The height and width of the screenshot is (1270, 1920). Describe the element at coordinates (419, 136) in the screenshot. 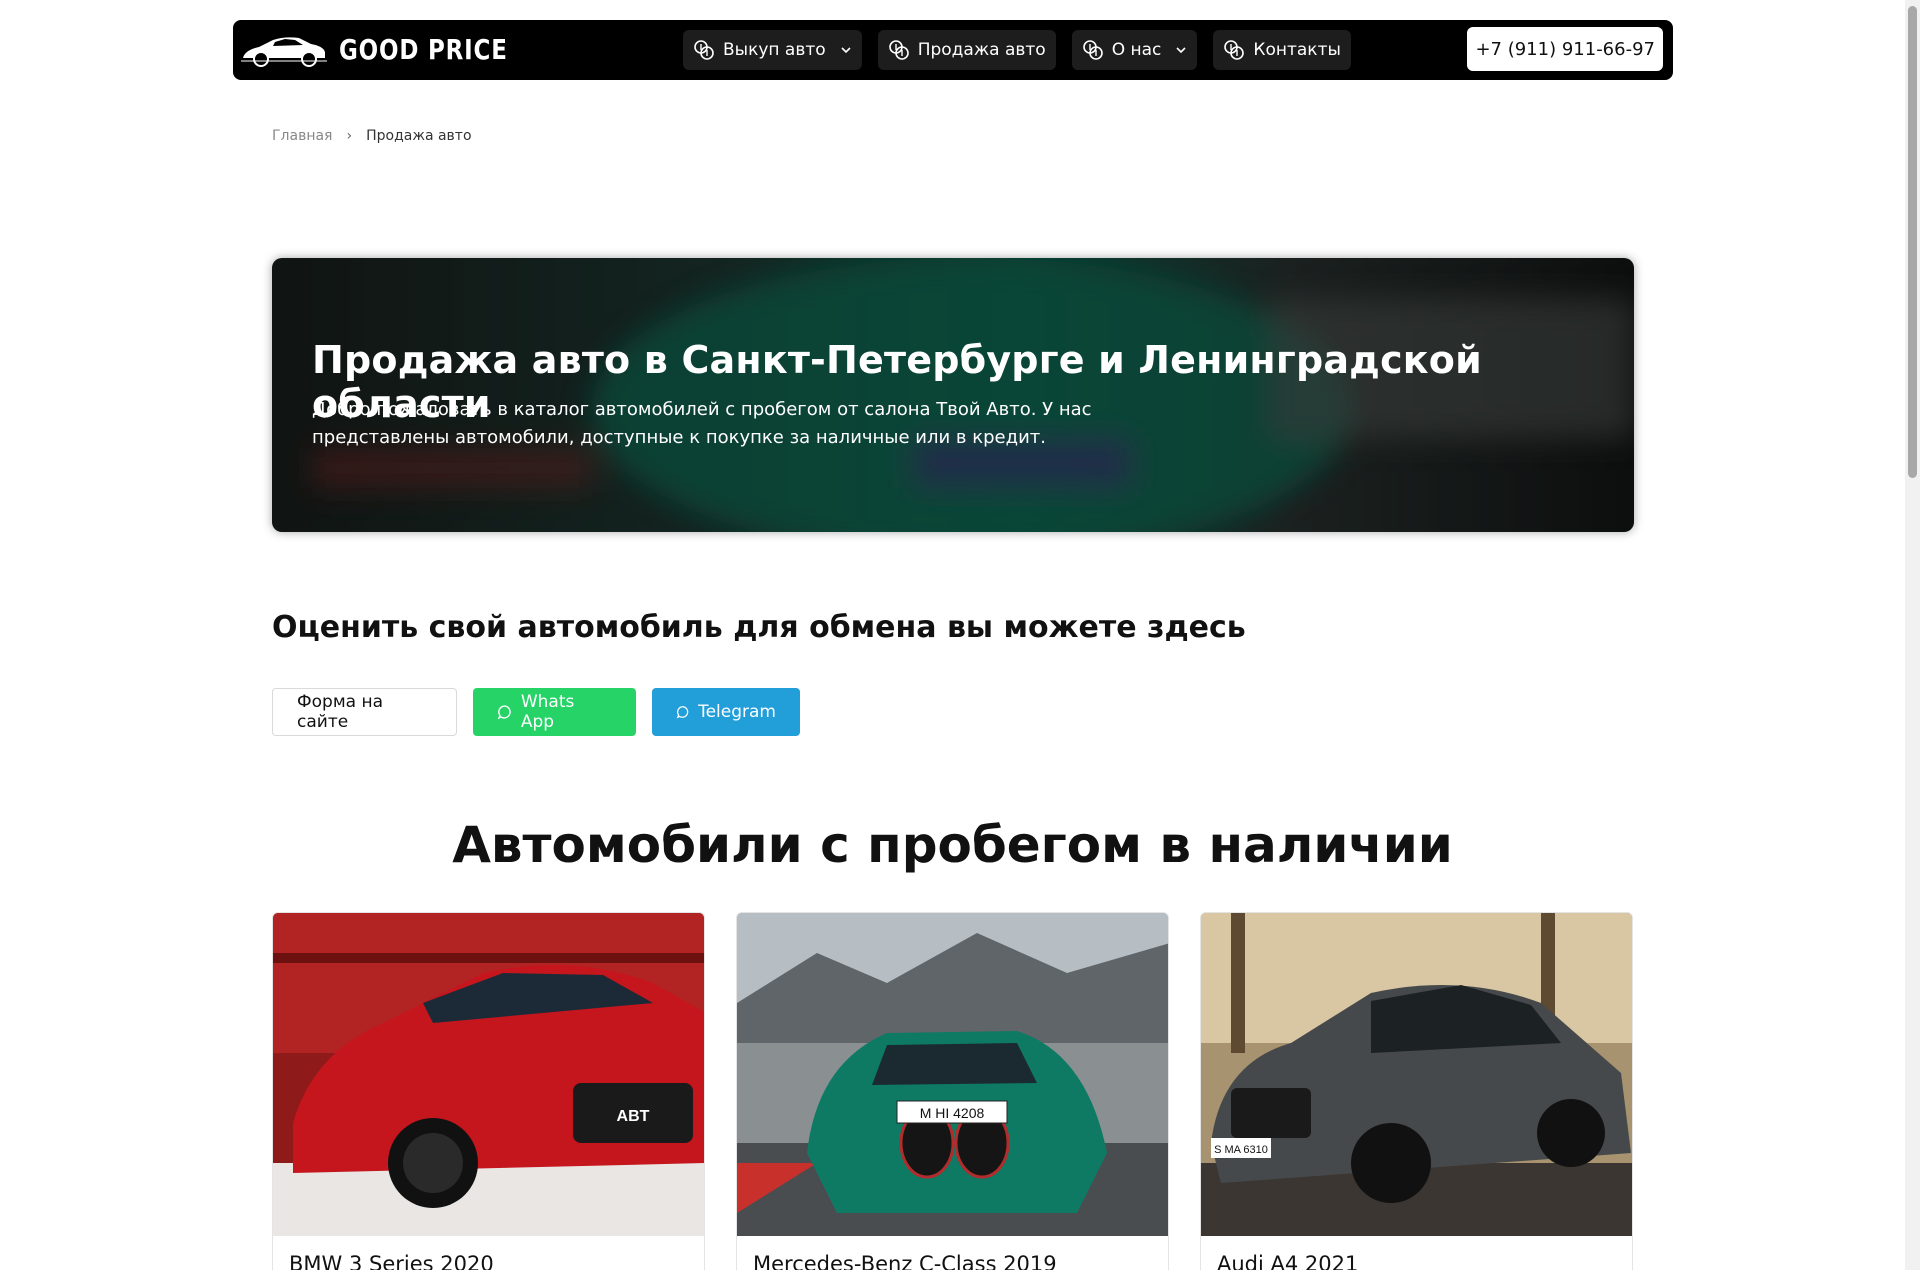

I see `breadcrumb-current: Продажа авто` at that location.